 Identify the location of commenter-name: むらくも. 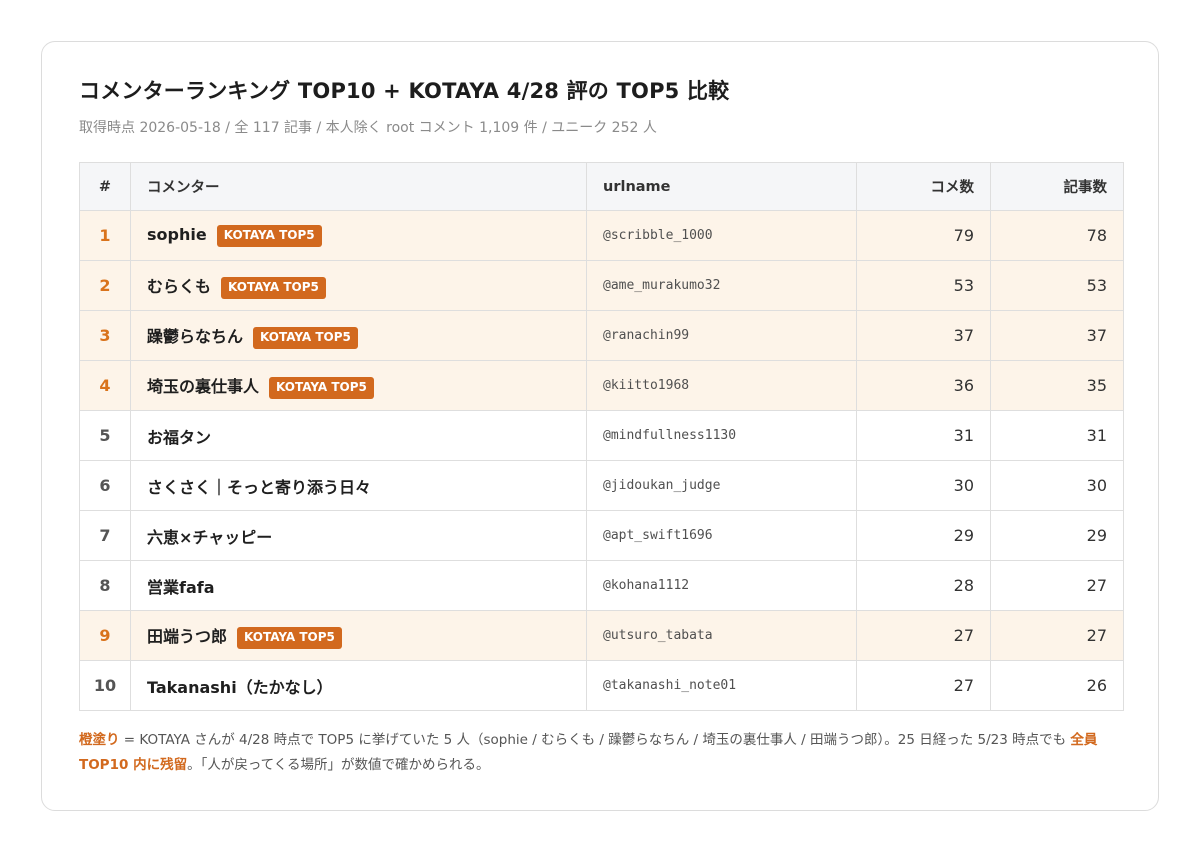
(179, 286).